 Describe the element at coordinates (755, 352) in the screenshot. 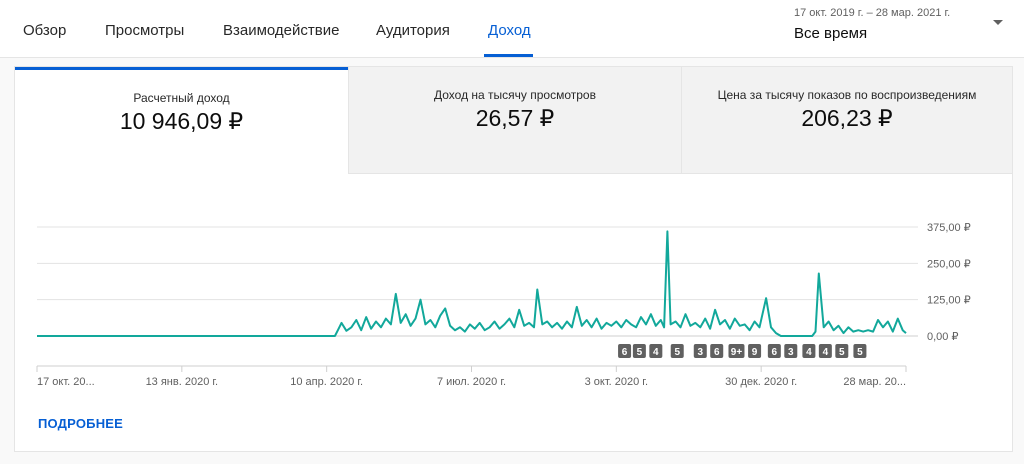

I see `event-badge-label: 9` at that location.